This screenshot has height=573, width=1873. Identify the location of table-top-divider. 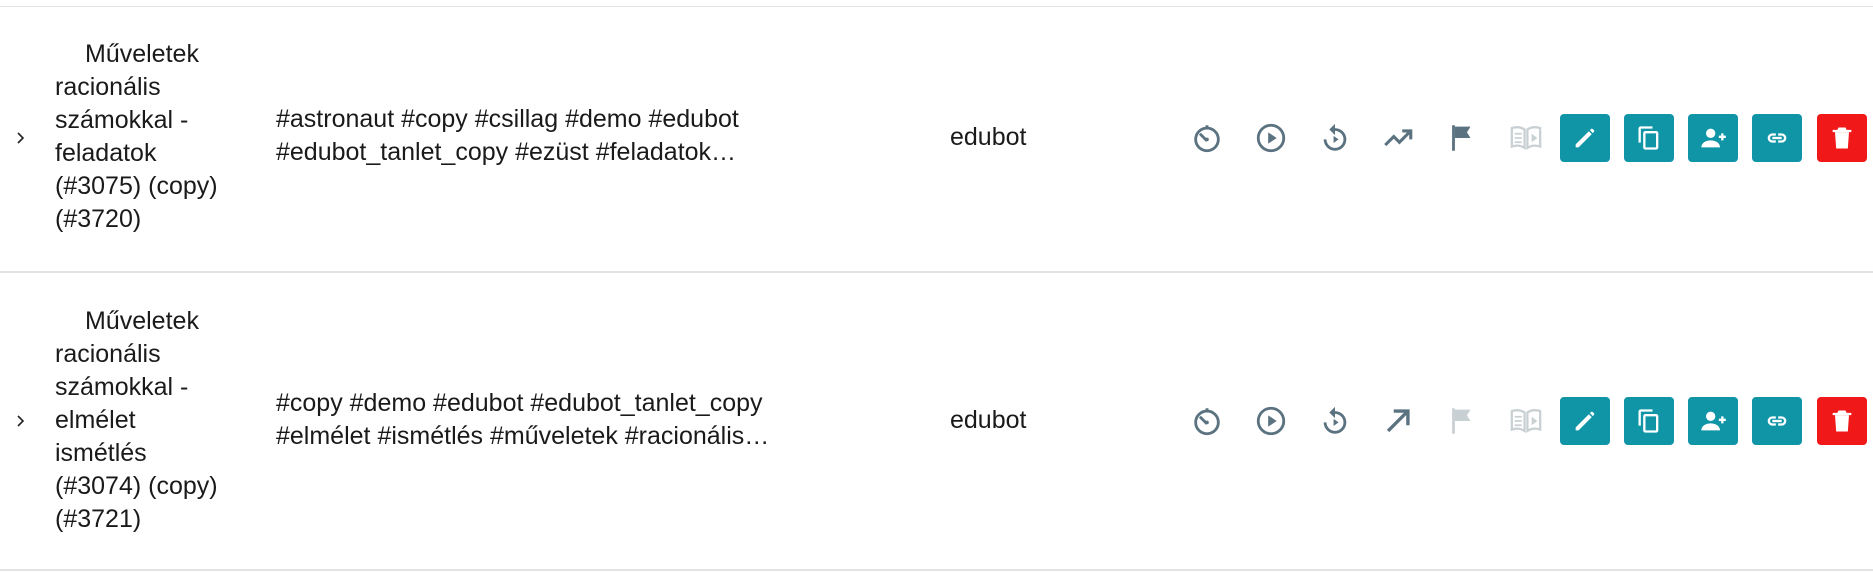
(936, 6).